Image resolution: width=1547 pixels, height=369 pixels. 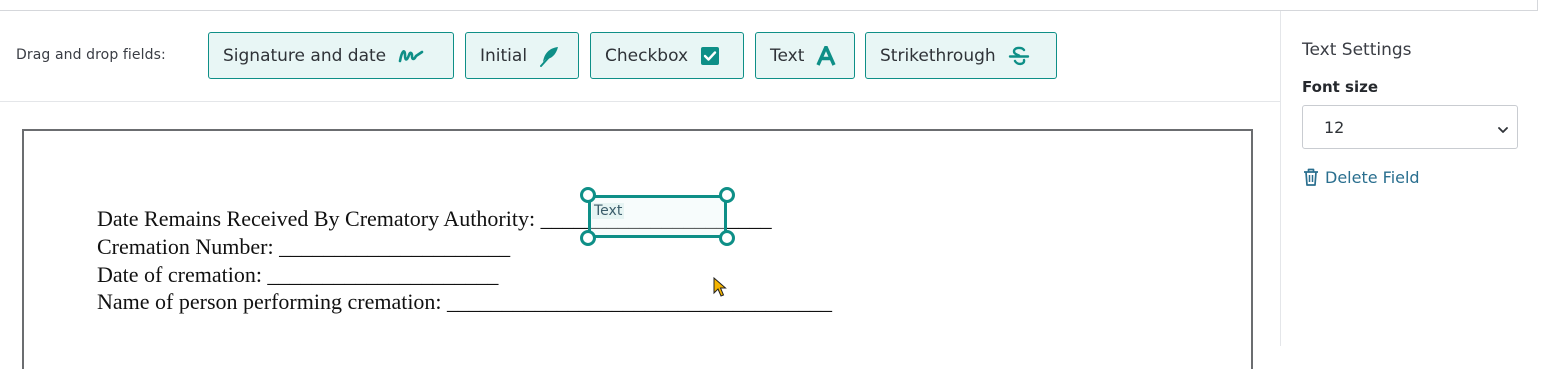 What do you see at coordinates (298, 274) in the screenshot?
I see `document-line: Date of cremation: _____________________` at bounding box center [298, 274].